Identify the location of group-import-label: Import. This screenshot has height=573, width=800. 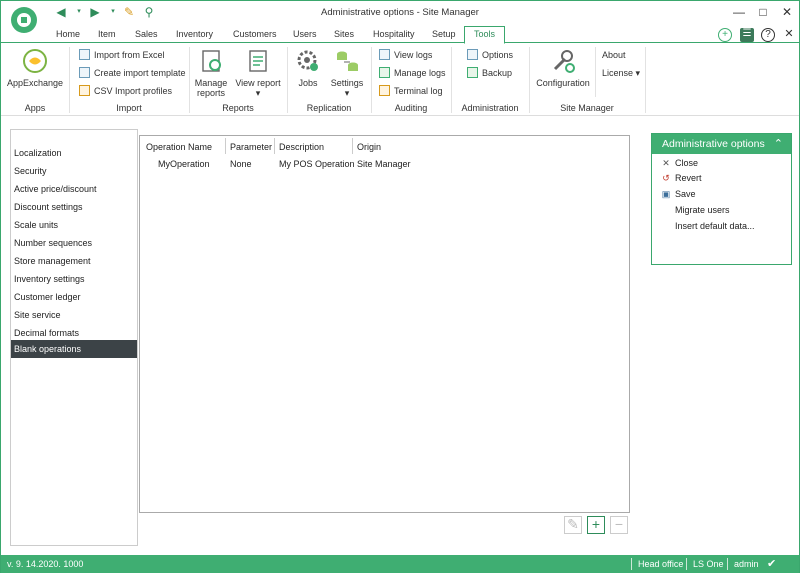
(129, 108).